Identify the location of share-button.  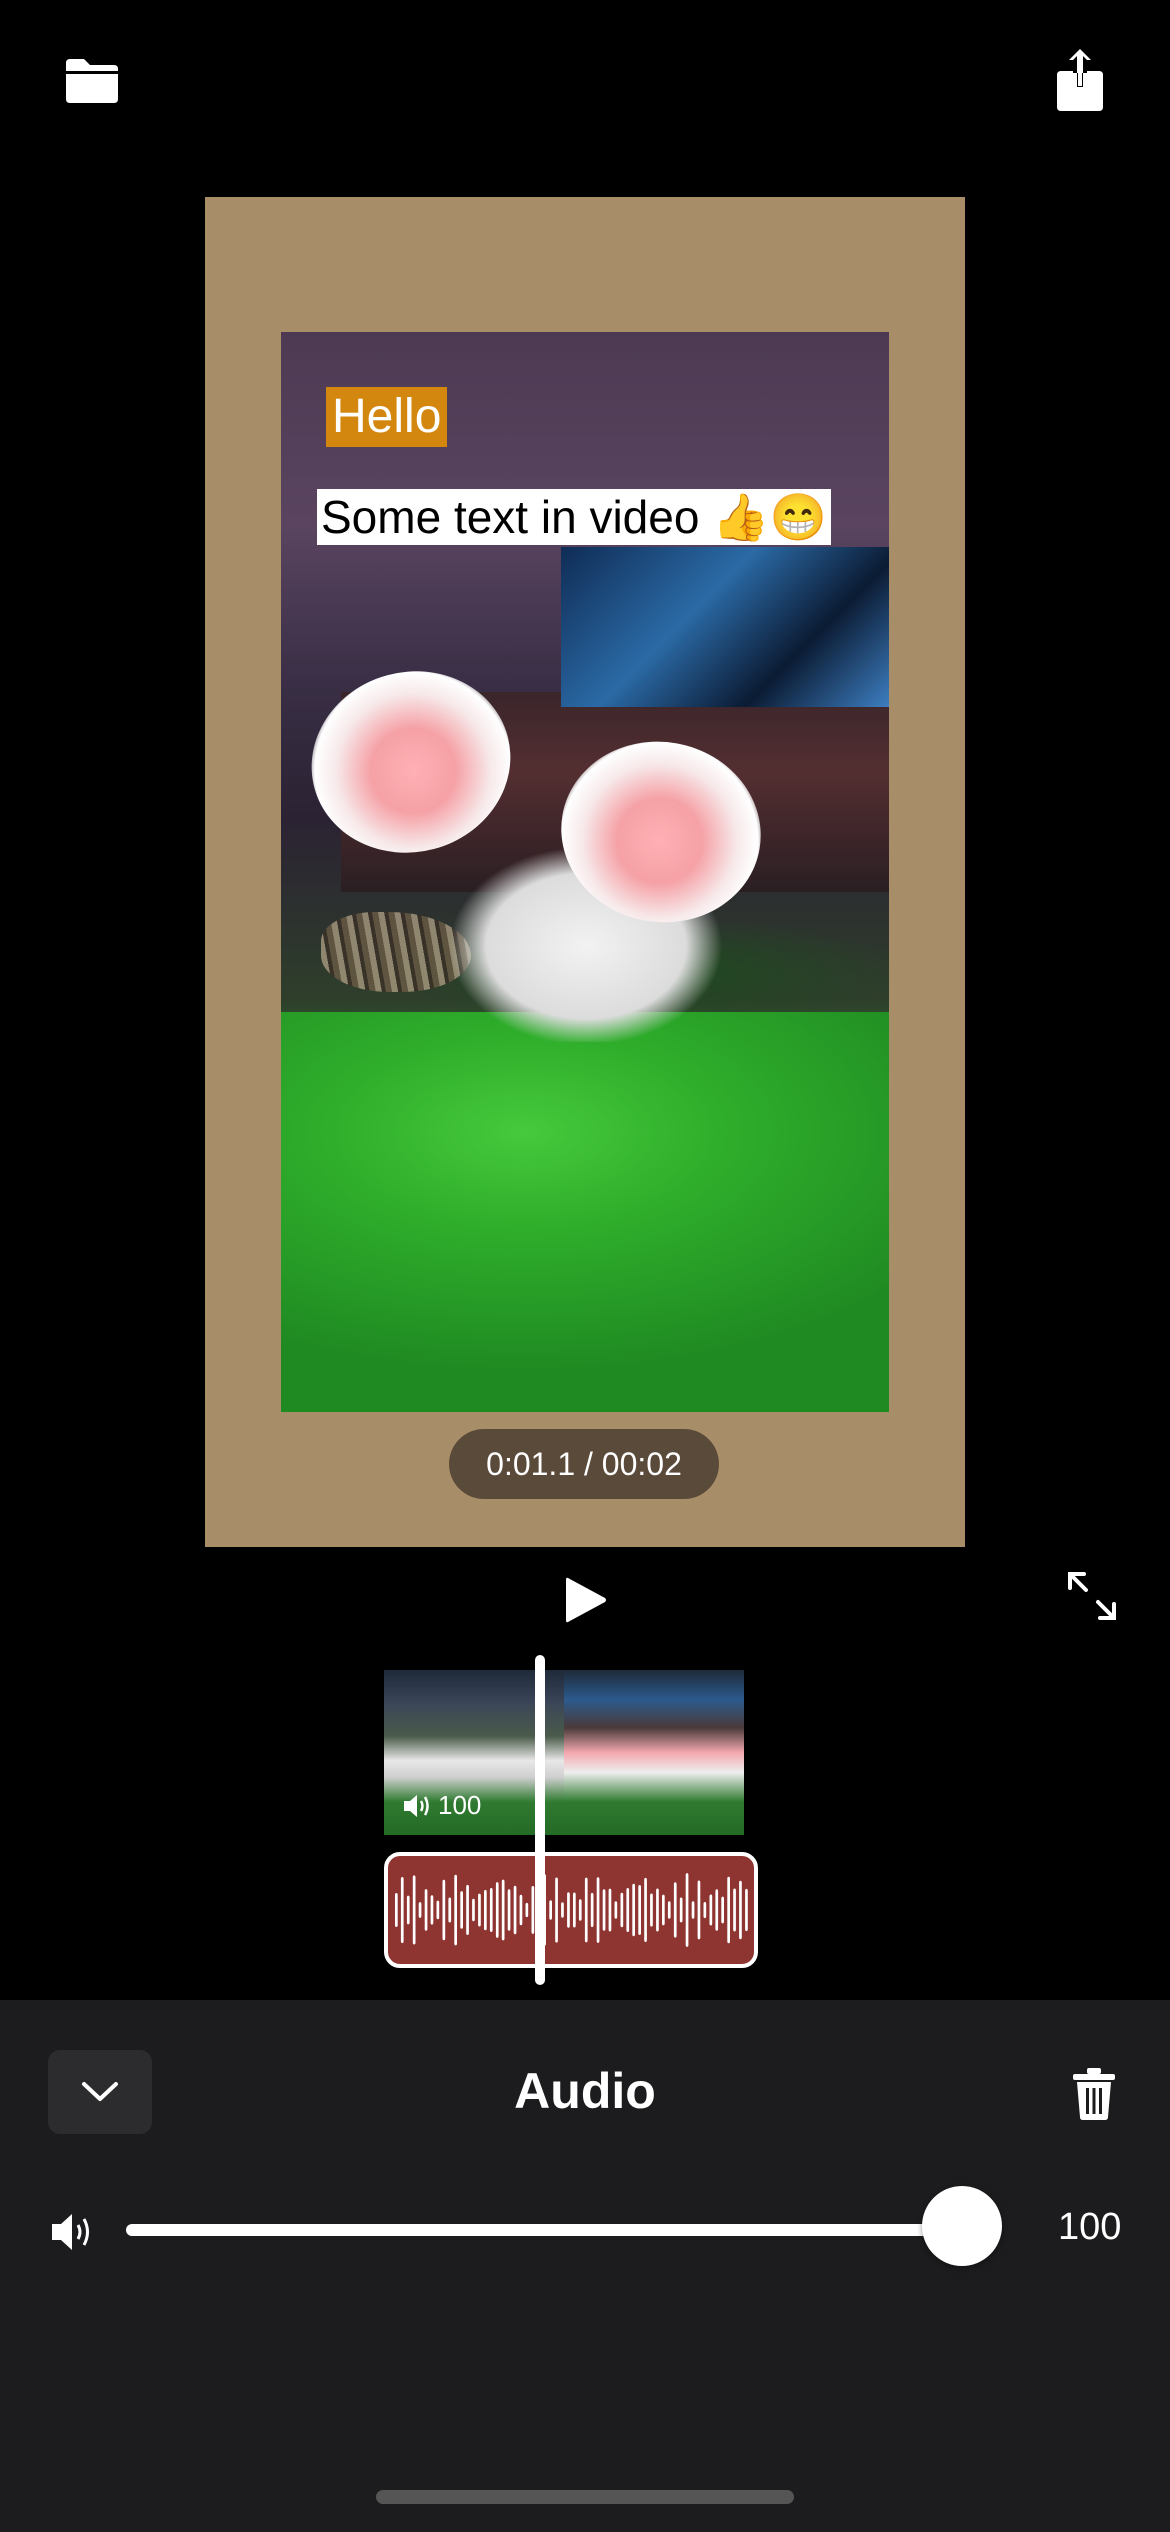
(1080, 80).